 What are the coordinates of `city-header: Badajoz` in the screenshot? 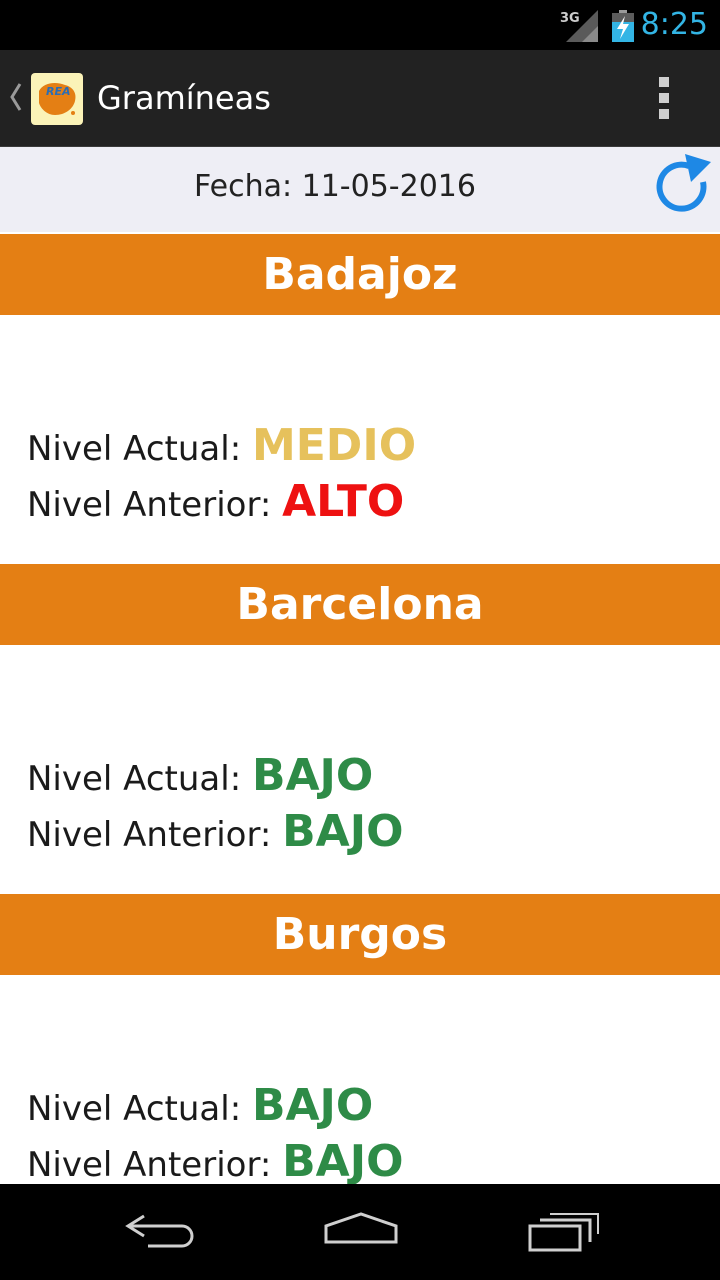 It's located at (360, 274).